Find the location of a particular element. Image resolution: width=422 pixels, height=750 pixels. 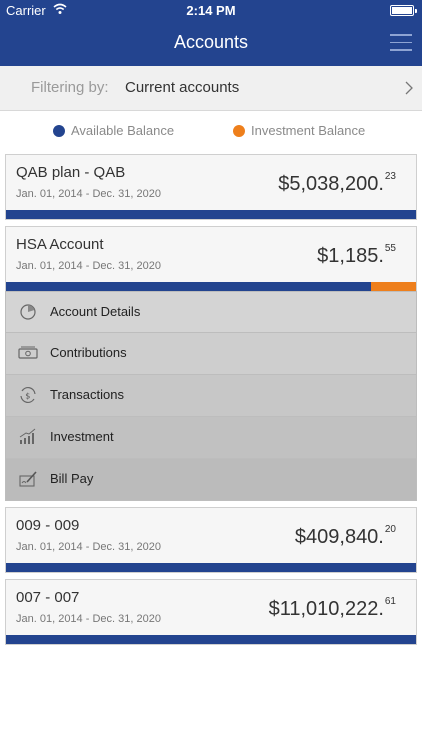

legend-available-label: Available Balance is located at coordinates (123, 130).